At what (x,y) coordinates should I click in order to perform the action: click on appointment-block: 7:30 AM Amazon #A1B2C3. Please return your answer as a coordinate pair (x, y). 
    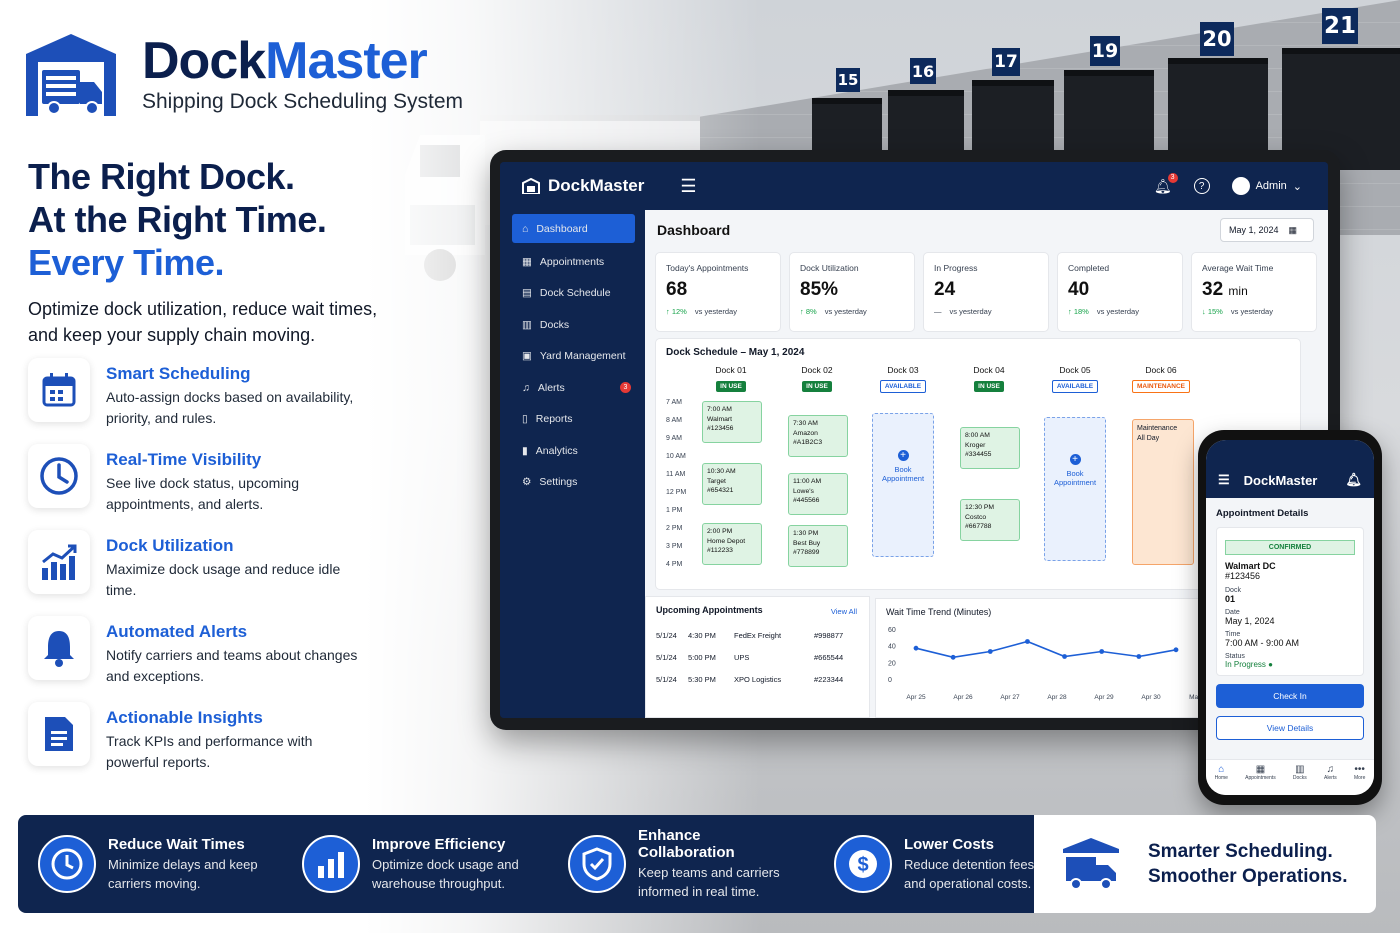
    Looking at the image, I should click on (818, 436).